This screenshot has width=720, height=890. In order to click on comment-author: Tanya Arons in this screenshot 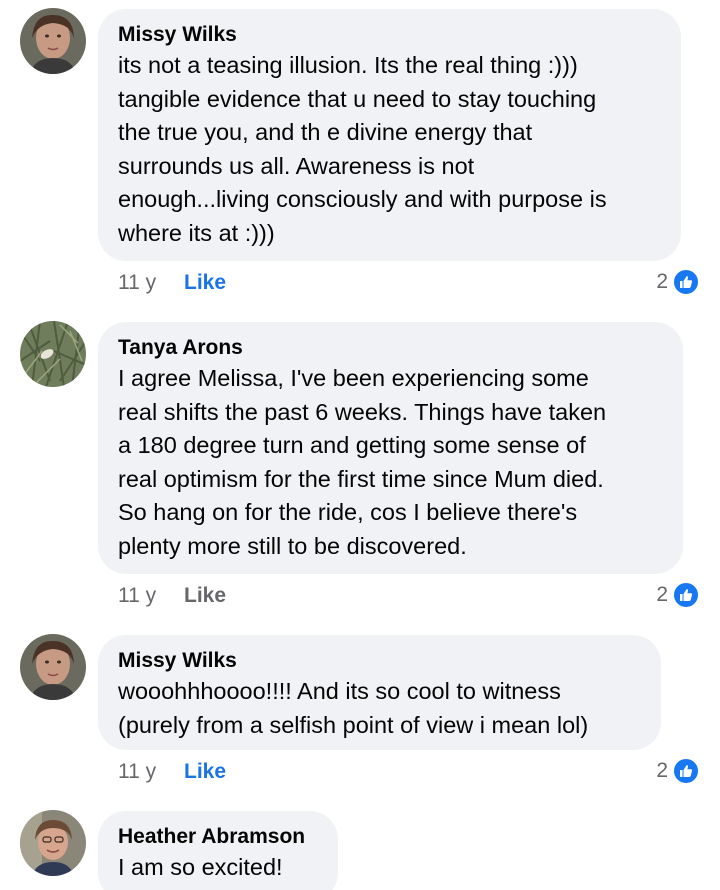, I will do `click(390, 348)`.